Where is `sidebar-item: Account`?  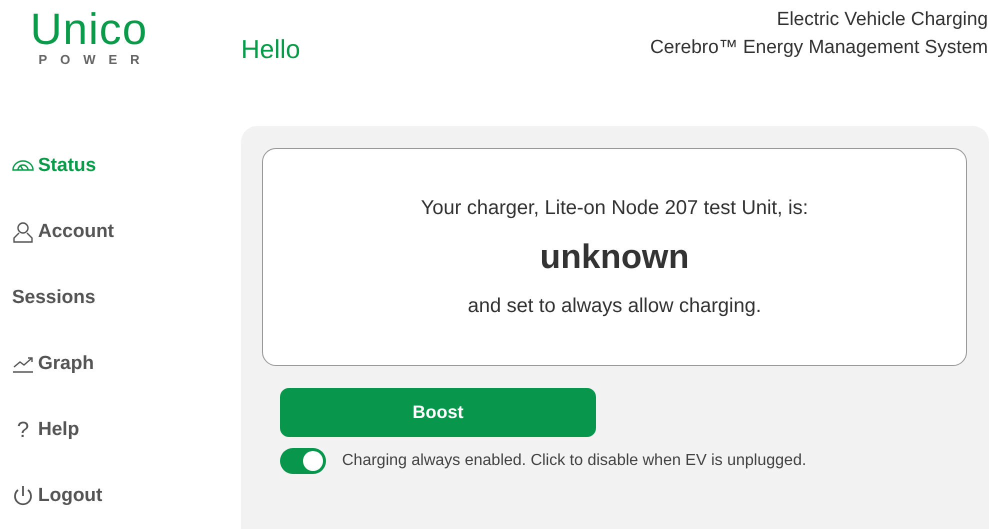
sidebar-item: Account is located at coordinates (126, 232).